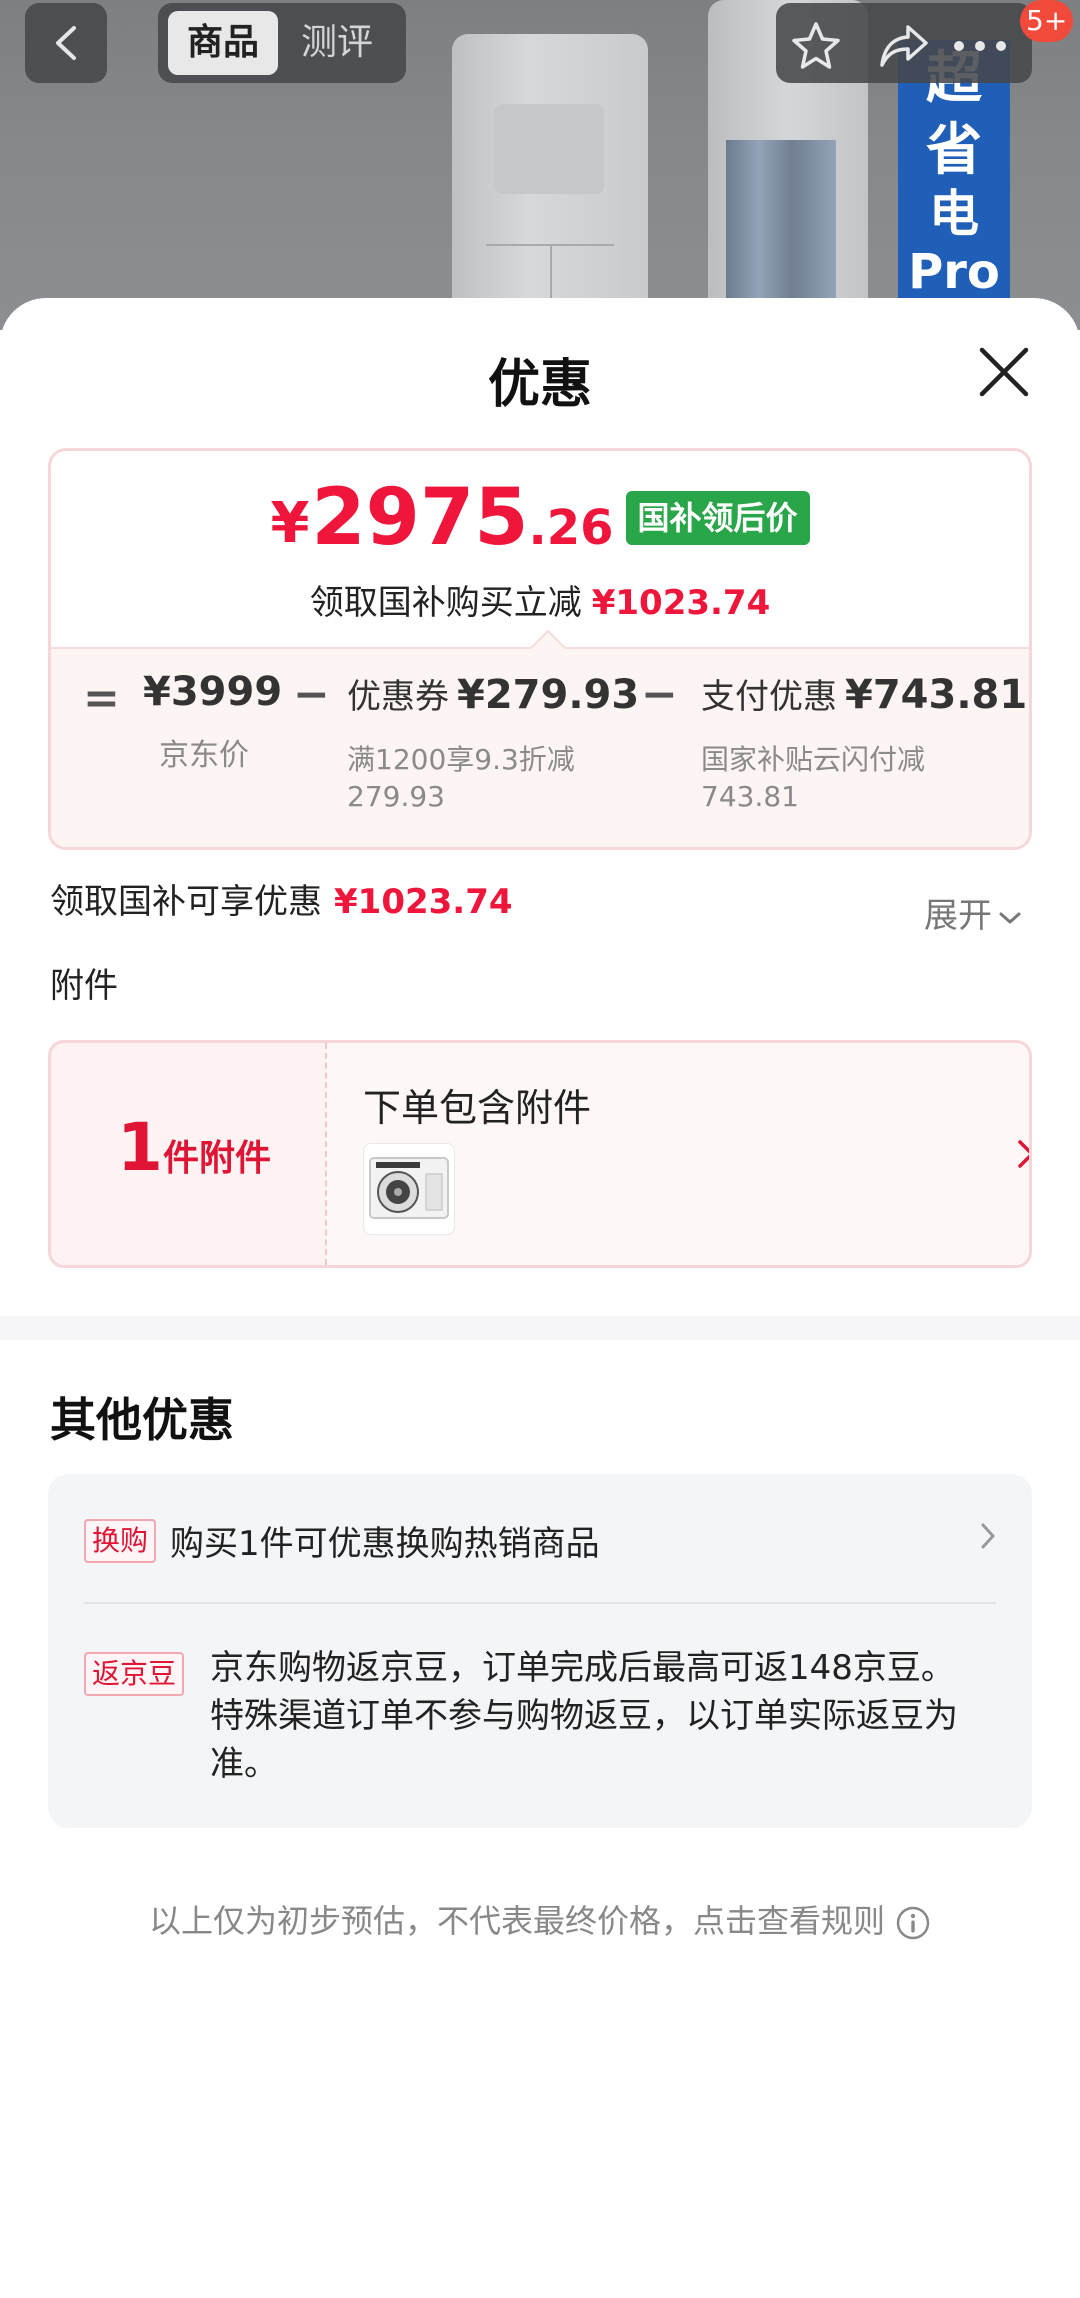 The width and height of the screenshot is (1080, 2298). What do you see at coordinates (769, 697) in the screenshot?
I see `payment-discount-label: 支付优惠` at bounding box center [769, 697].